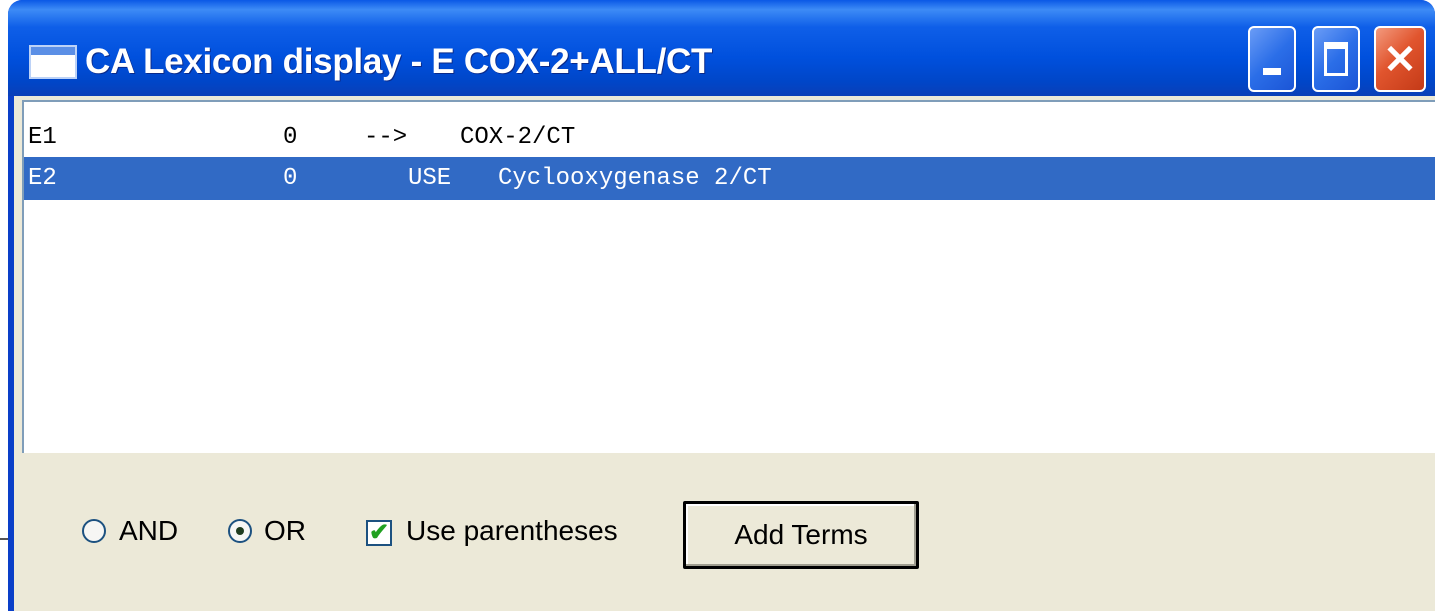 Image resolution: width=1435 pixels, height=611 pixels. Describe the element at coordinates (53, 62) in the screenshot. I see `window-app-icon` at that location.